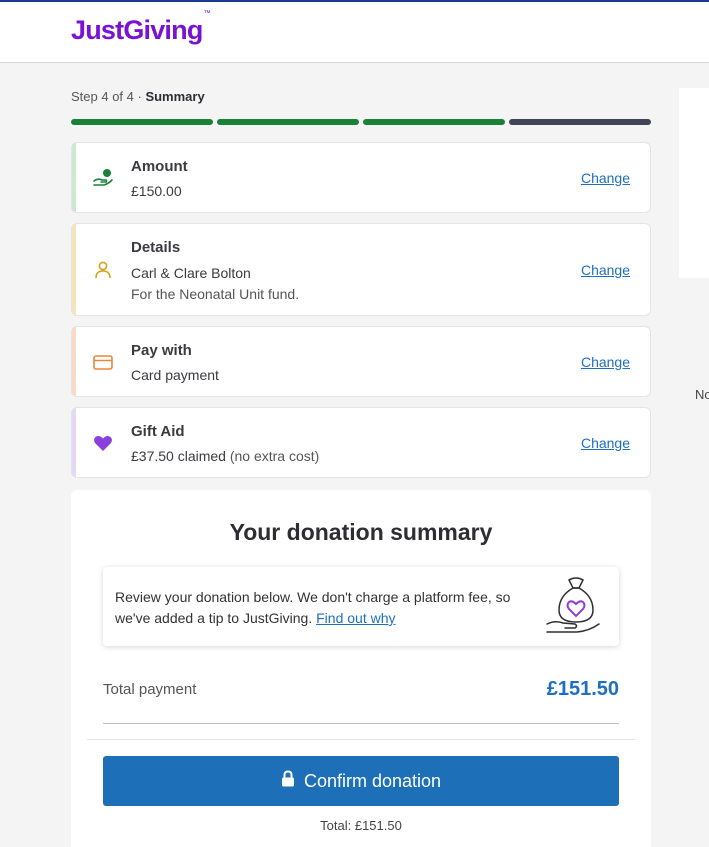  What do you see at coordinates (156, 191) in the screenshot?
I see `amount-value: £150.00` at bounding box center [156, 191].